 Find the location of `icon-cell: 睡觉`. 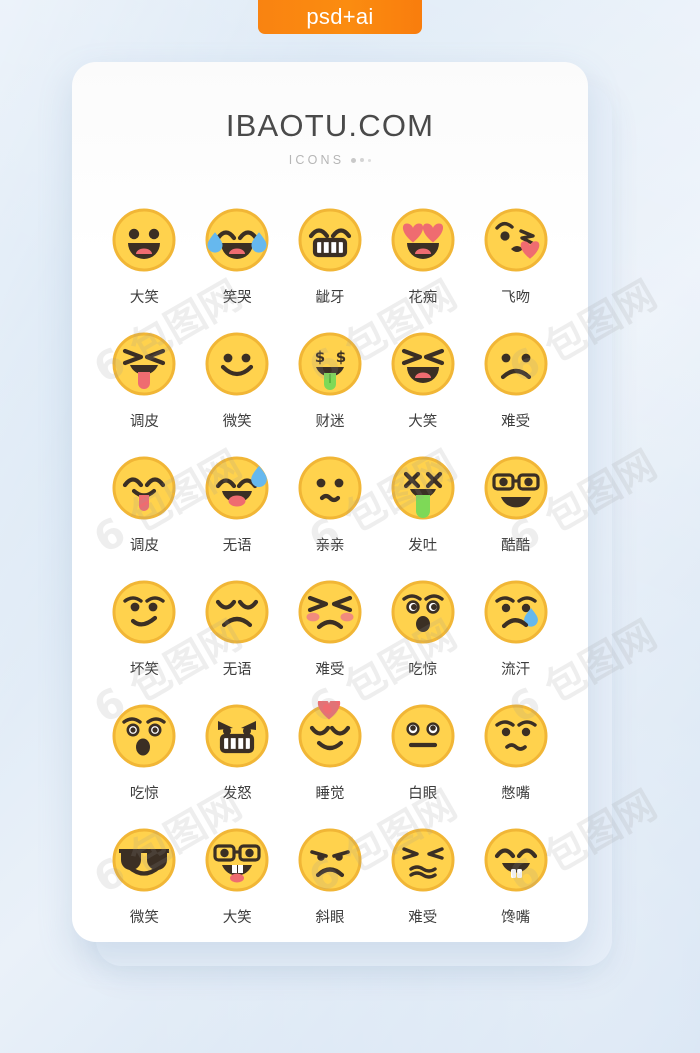

icon-cell: 睡觉 is located at coordinates (330, 752).